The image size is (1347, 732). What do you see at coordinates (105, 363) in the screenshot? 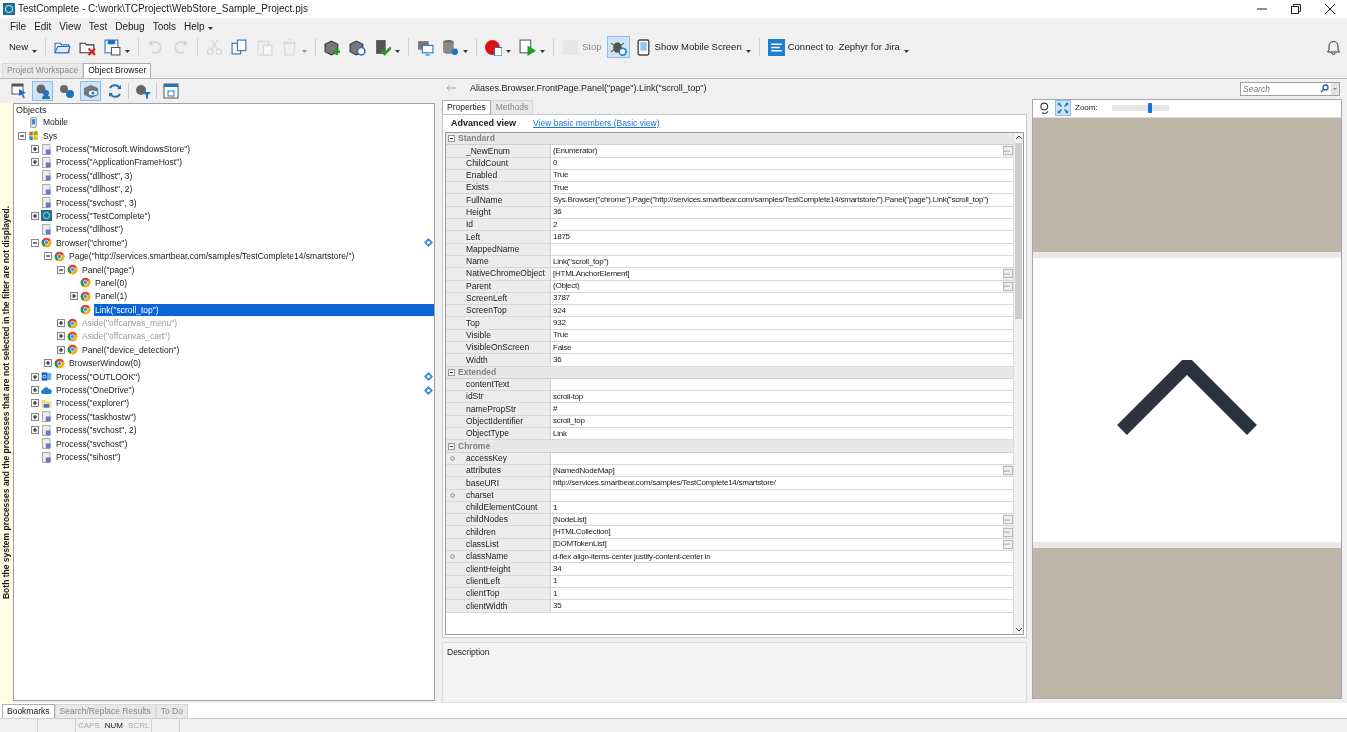
I see `tree-item: BrowserWindow(0)` at bounding box center [105, 363].